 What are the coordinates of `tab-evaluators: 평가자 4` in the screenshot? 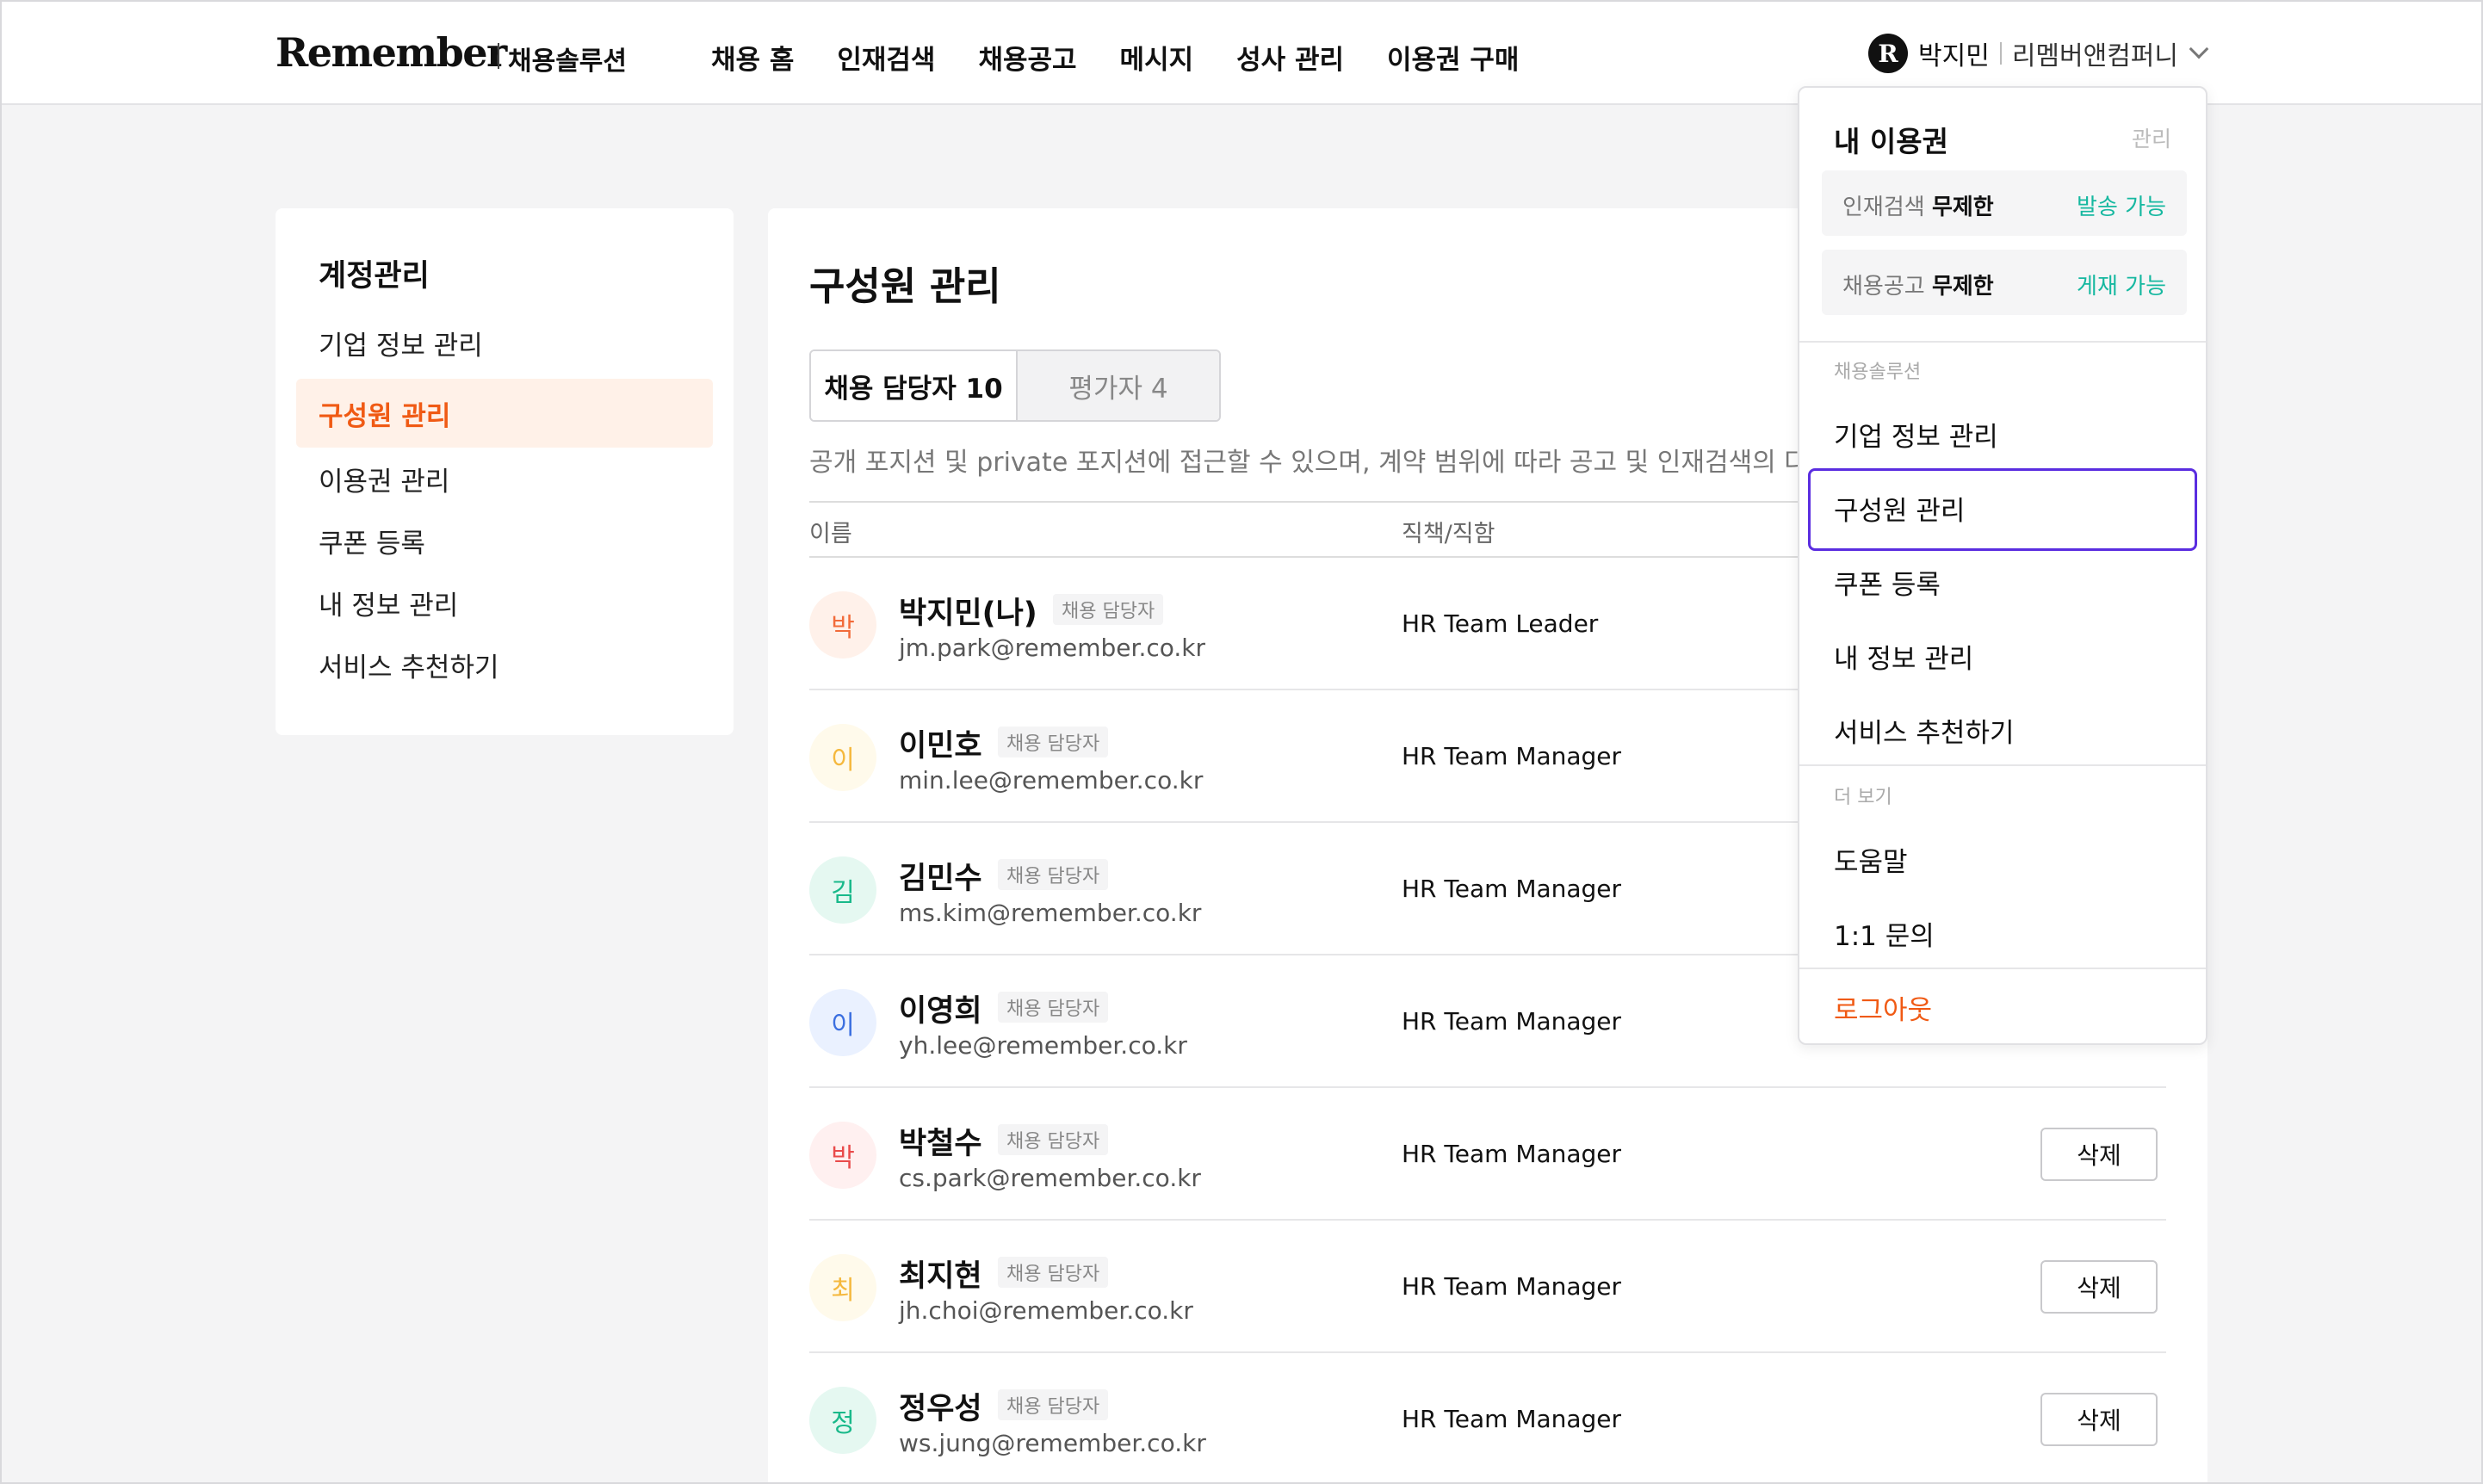 It's located at (1117, 385).